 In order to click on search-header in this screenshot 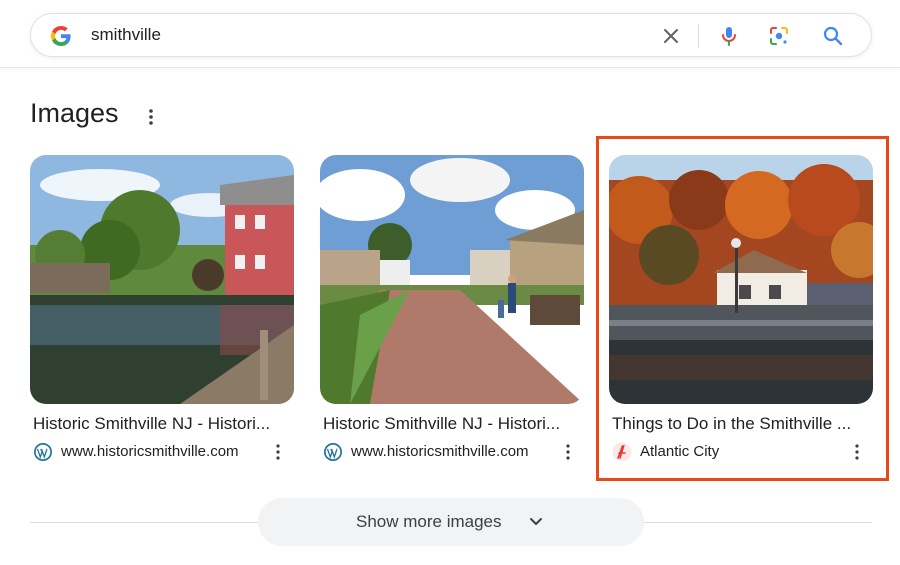, I will do `click(450, 34)`.